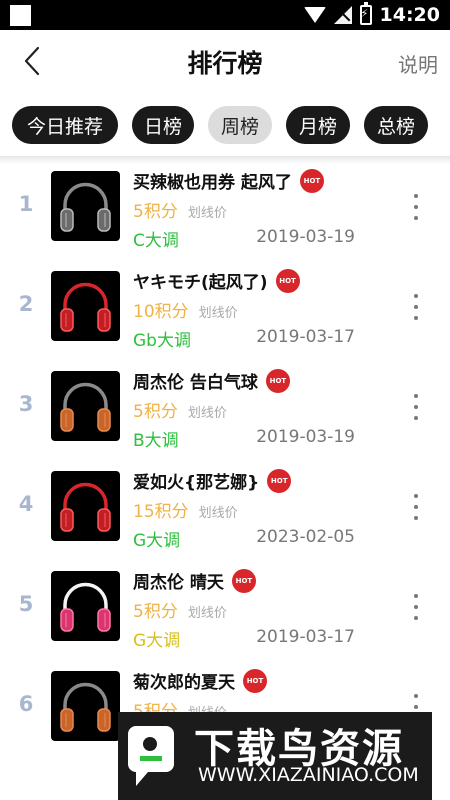 Image resolution: width=450 pixels, height=800 pixels. What do you see at coordinates (365, 13) in the screenshot?
I see `battery-charging-icon` at bounding box center [365, 13].